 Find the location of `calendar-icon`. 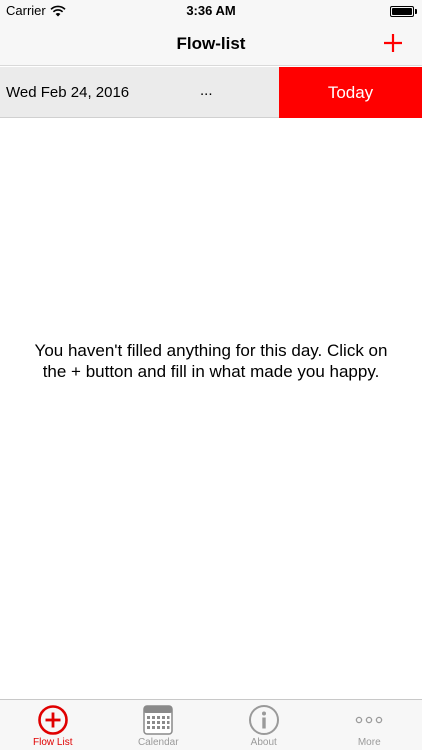

calendar-icon is located at coordinates (158, 720).